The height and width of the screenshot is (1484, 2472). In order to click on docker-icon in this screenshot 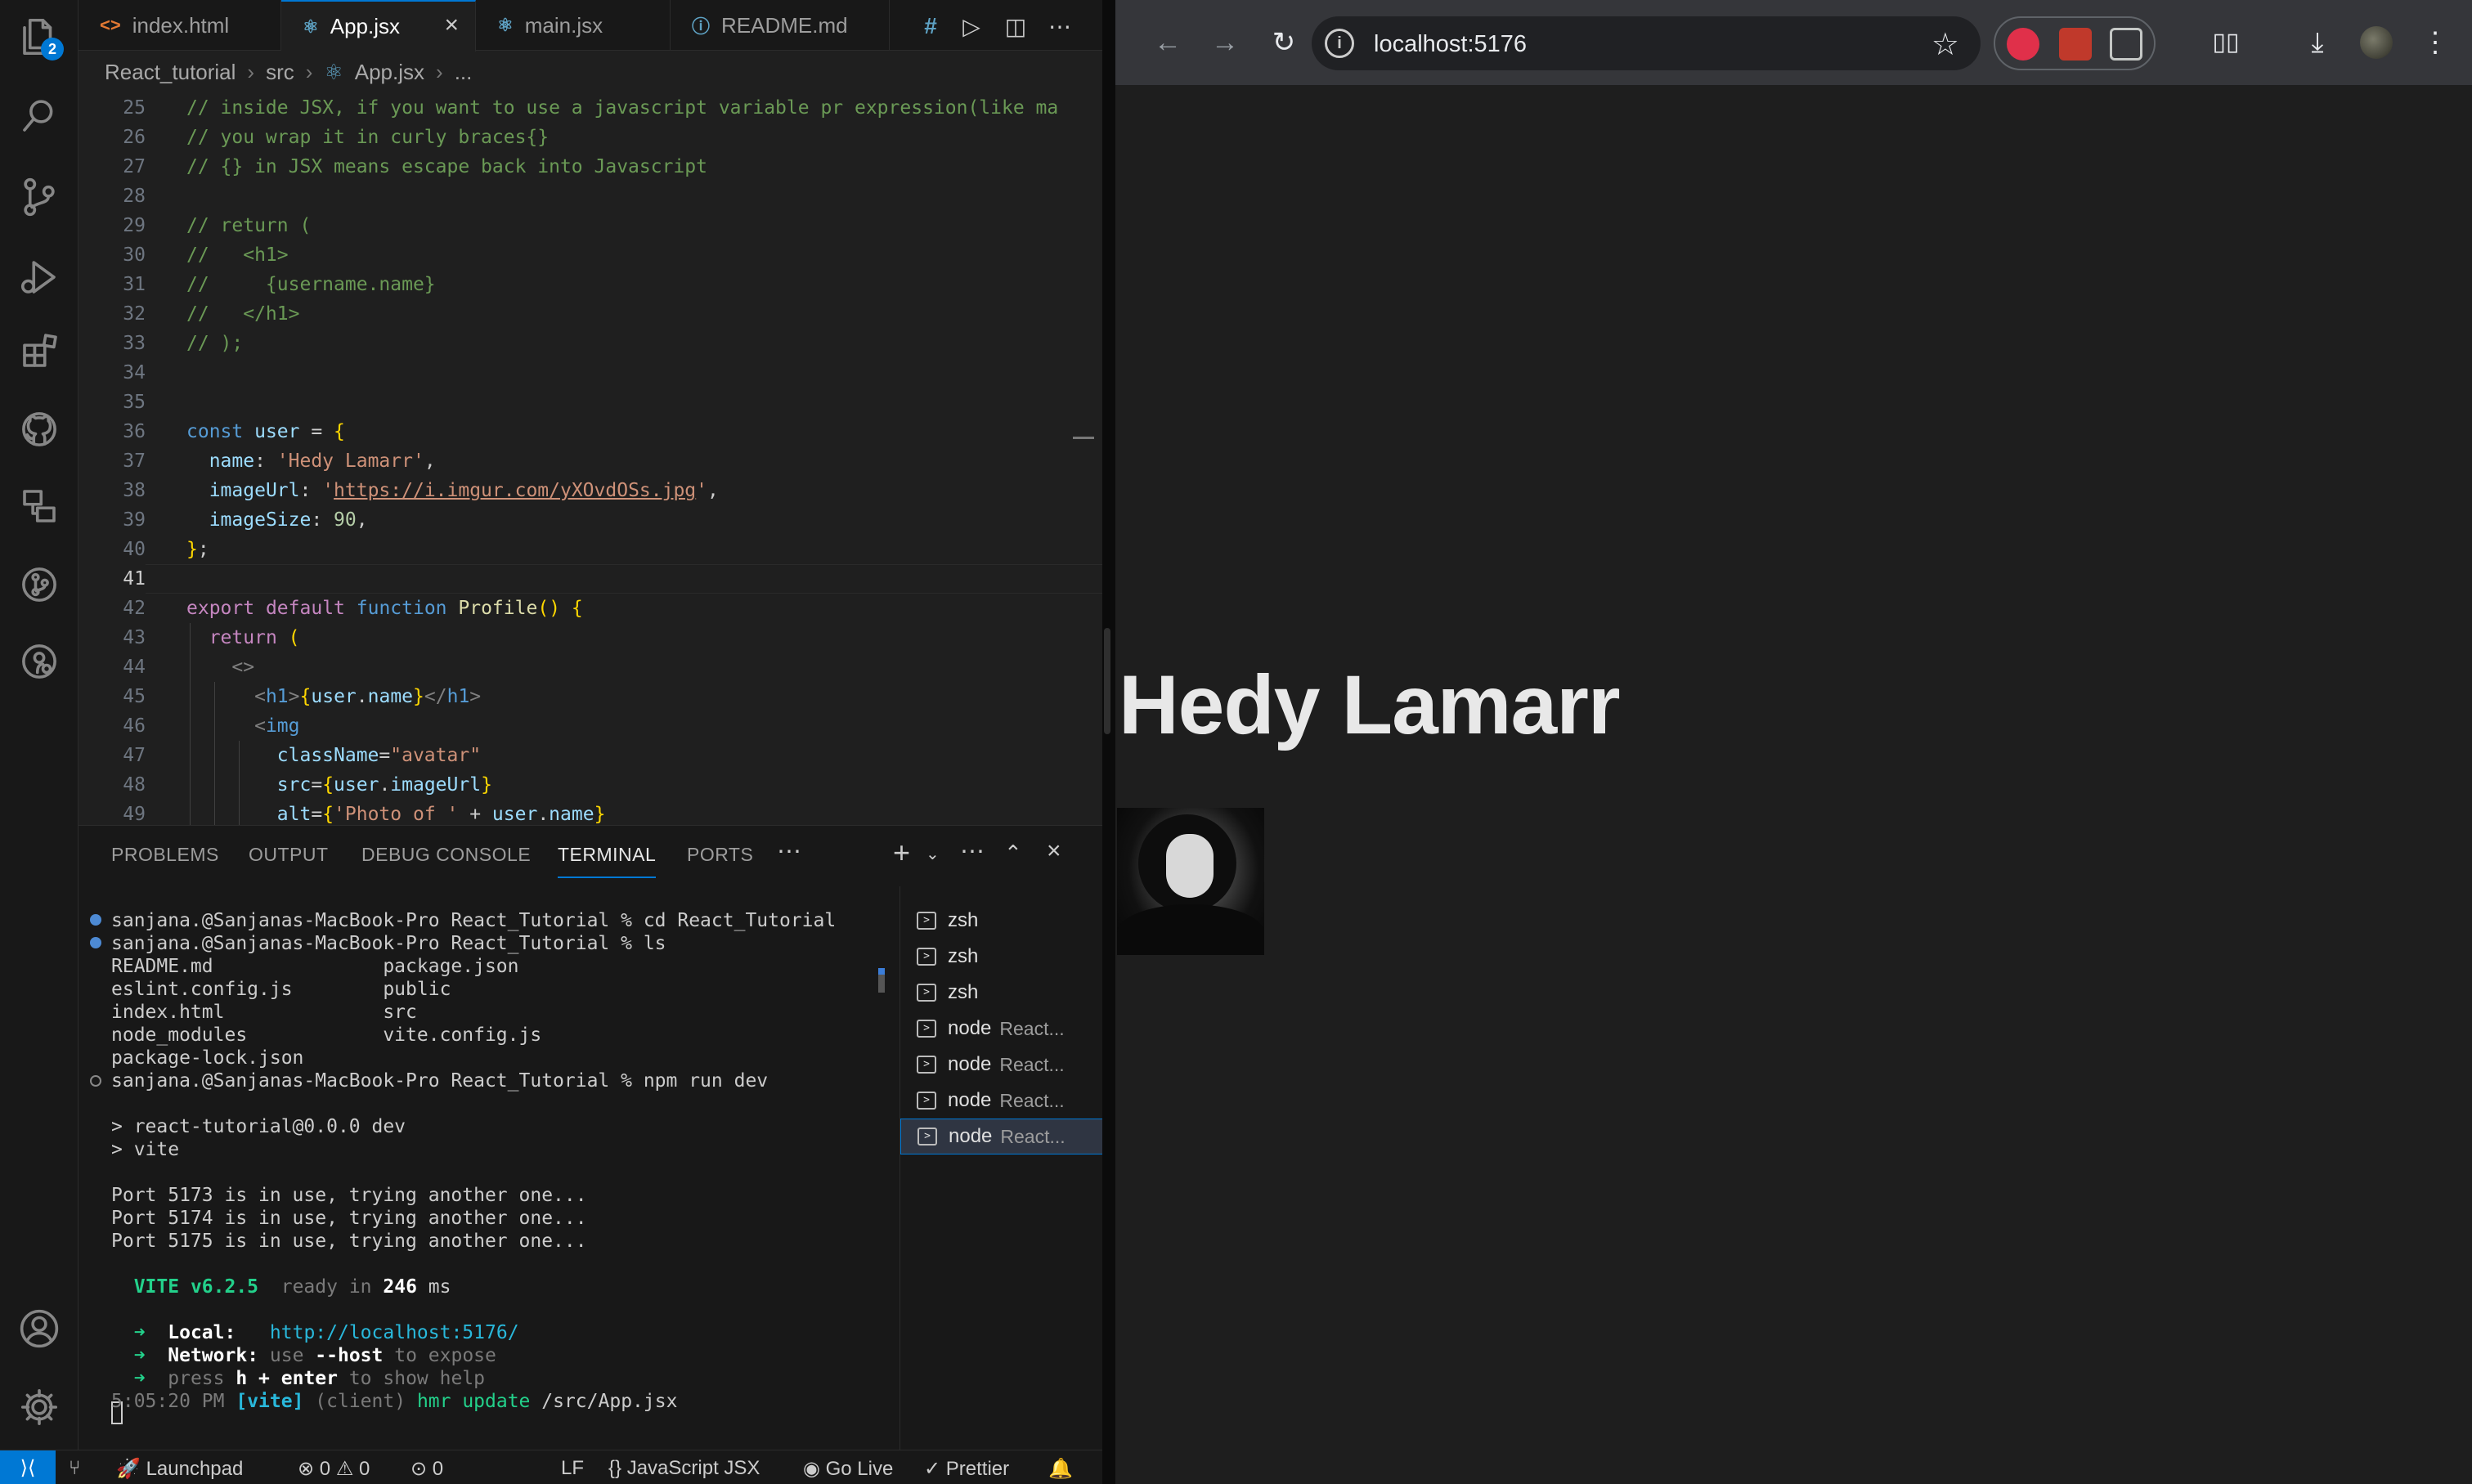, I will do `click(39, 661)`.